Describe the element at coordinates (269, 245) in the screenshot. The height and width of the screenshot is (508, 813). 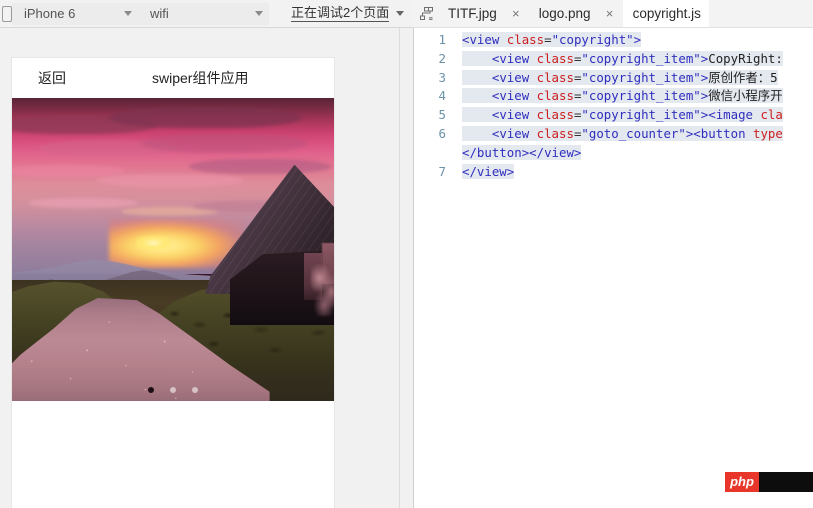
I see `barn-building` at that location.